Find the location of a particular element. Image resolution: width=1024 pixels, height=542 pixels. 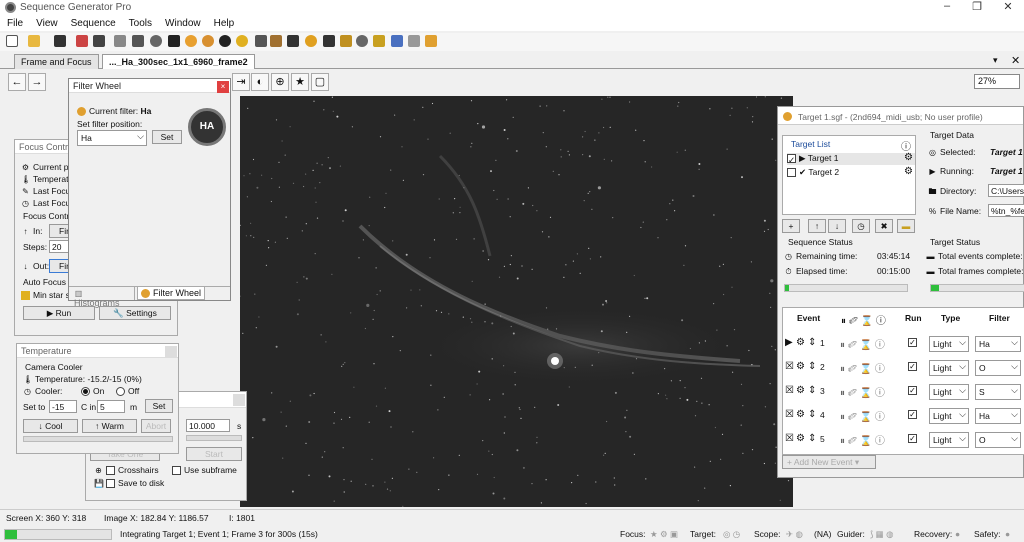

play-icon is located at coordinates (174, 41).